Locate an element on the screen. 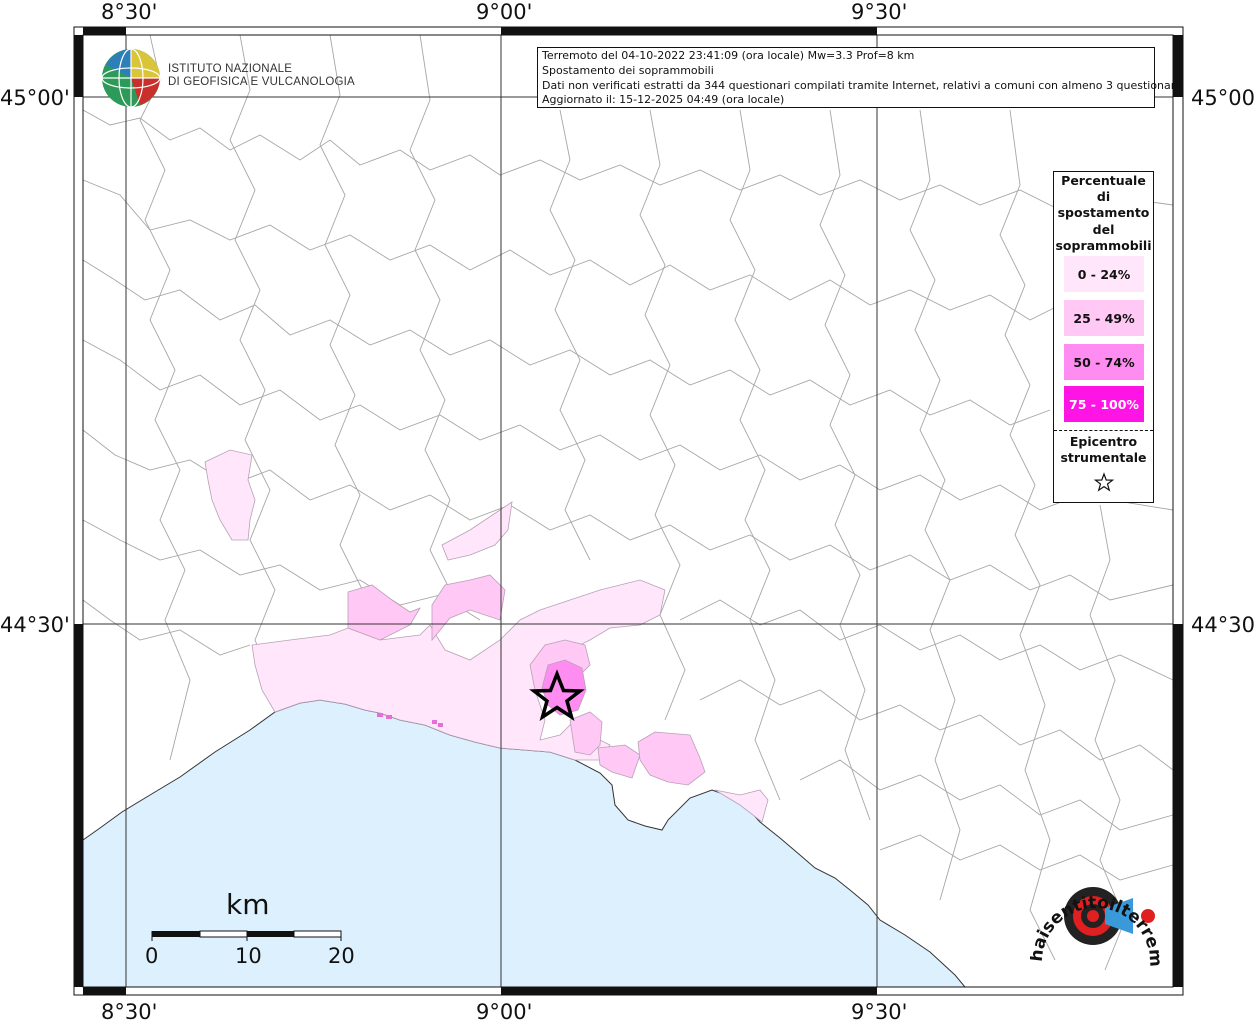  legend-epicenter-line: strumentale is located at coordinates (1103, 457).